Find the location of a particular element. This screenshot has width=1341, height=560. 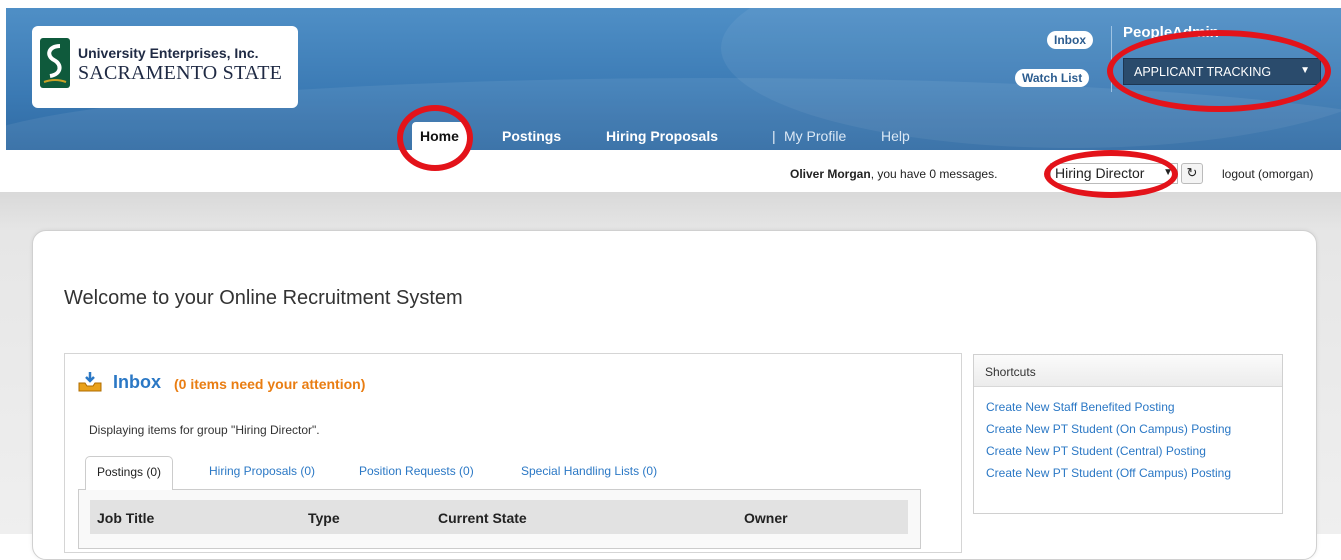

refresh-icon: ↻ is located at coordinates (1192, 172).